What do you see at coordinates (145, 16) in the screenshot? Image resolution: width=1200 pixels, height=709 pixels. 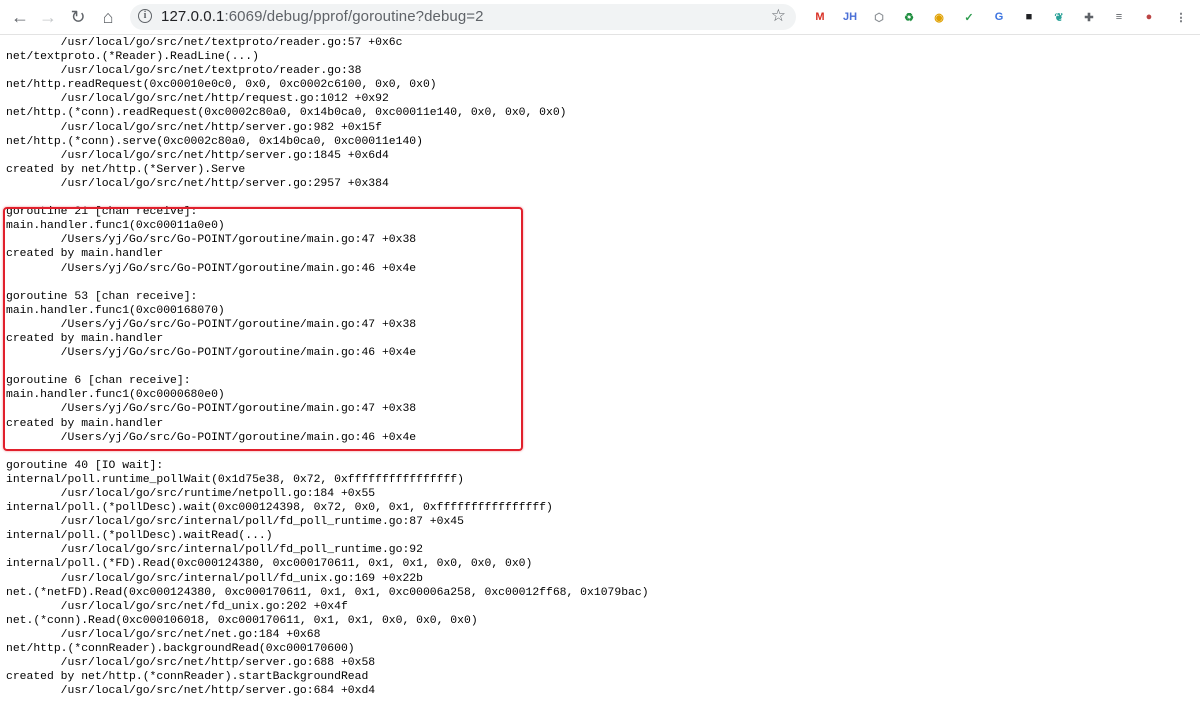 I see `site-info-icon: i` at bounding box center [145, 16].